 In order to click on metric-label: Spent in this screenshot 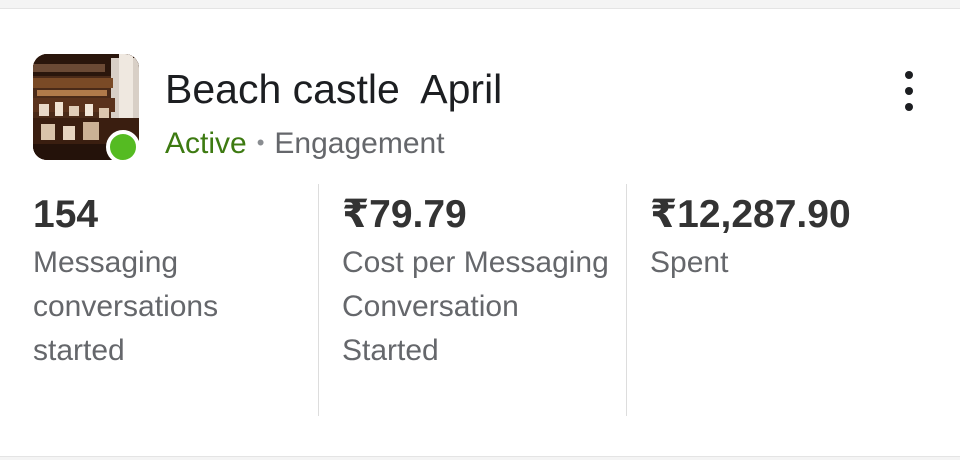, I will do `click(689, 262)`.